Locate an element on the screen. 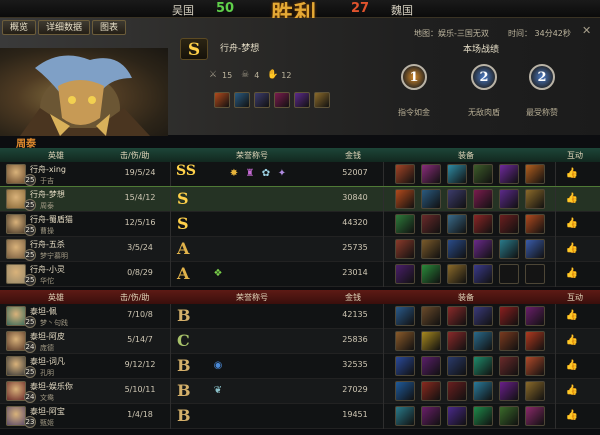 This screenshot has width=600, height=435. medal-shield-icon: 2 is located at coordinates (484, 77).